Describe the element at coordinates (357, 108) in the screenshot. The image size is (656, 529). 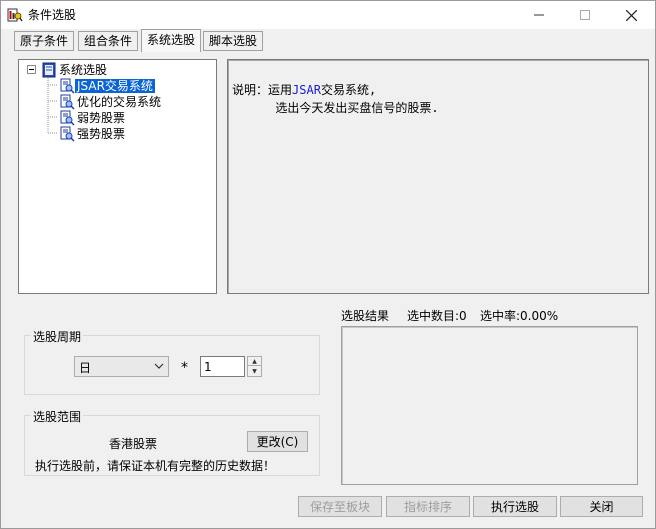
I see `description-line2: 选出今天发出买盘信号的股票.` at that location.